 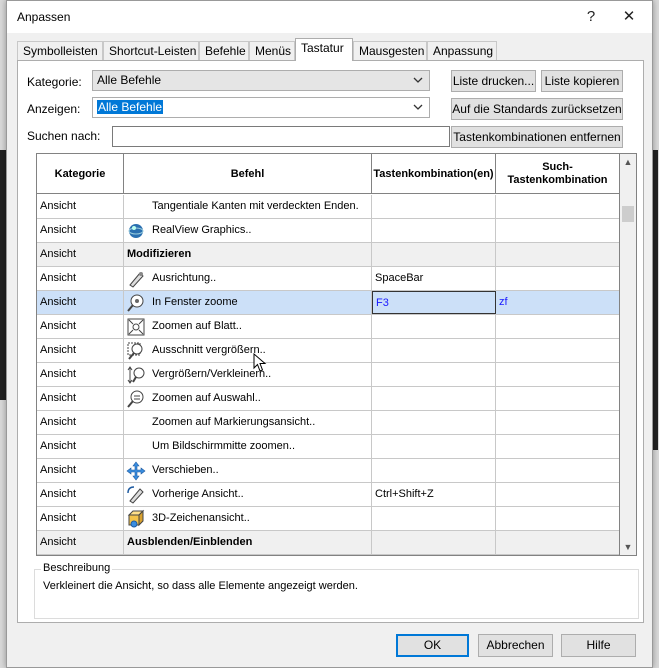 I want to click on table-row: Ansicht In Fenster zoome F3 zf, so click(x=328, y=303).